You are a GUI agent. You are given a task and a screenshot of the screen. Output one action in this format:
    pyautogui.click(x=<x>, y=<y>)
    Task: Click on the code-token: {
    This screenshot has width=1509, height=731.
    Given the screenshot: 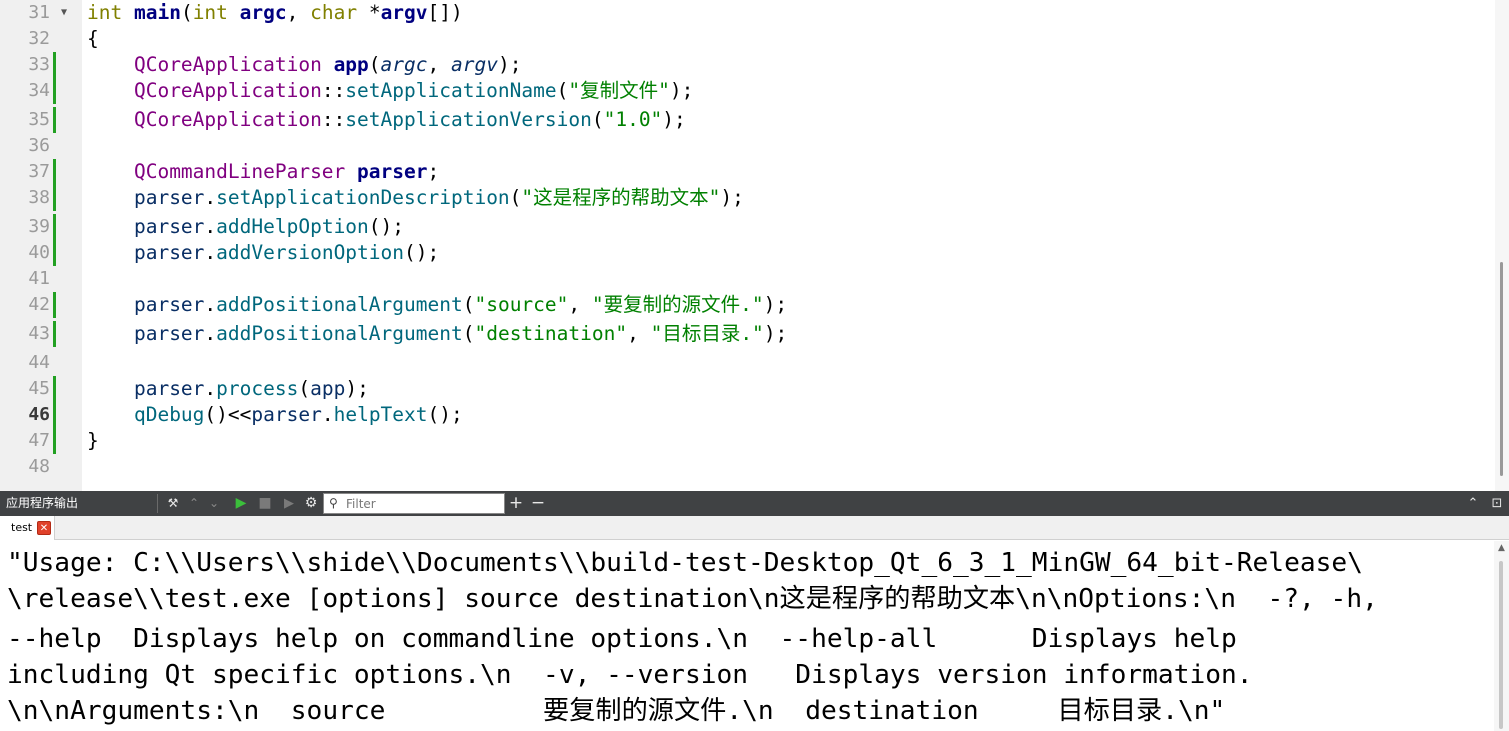 What is the action you would take?
    pyautogui.click(x=93, y=38)
    